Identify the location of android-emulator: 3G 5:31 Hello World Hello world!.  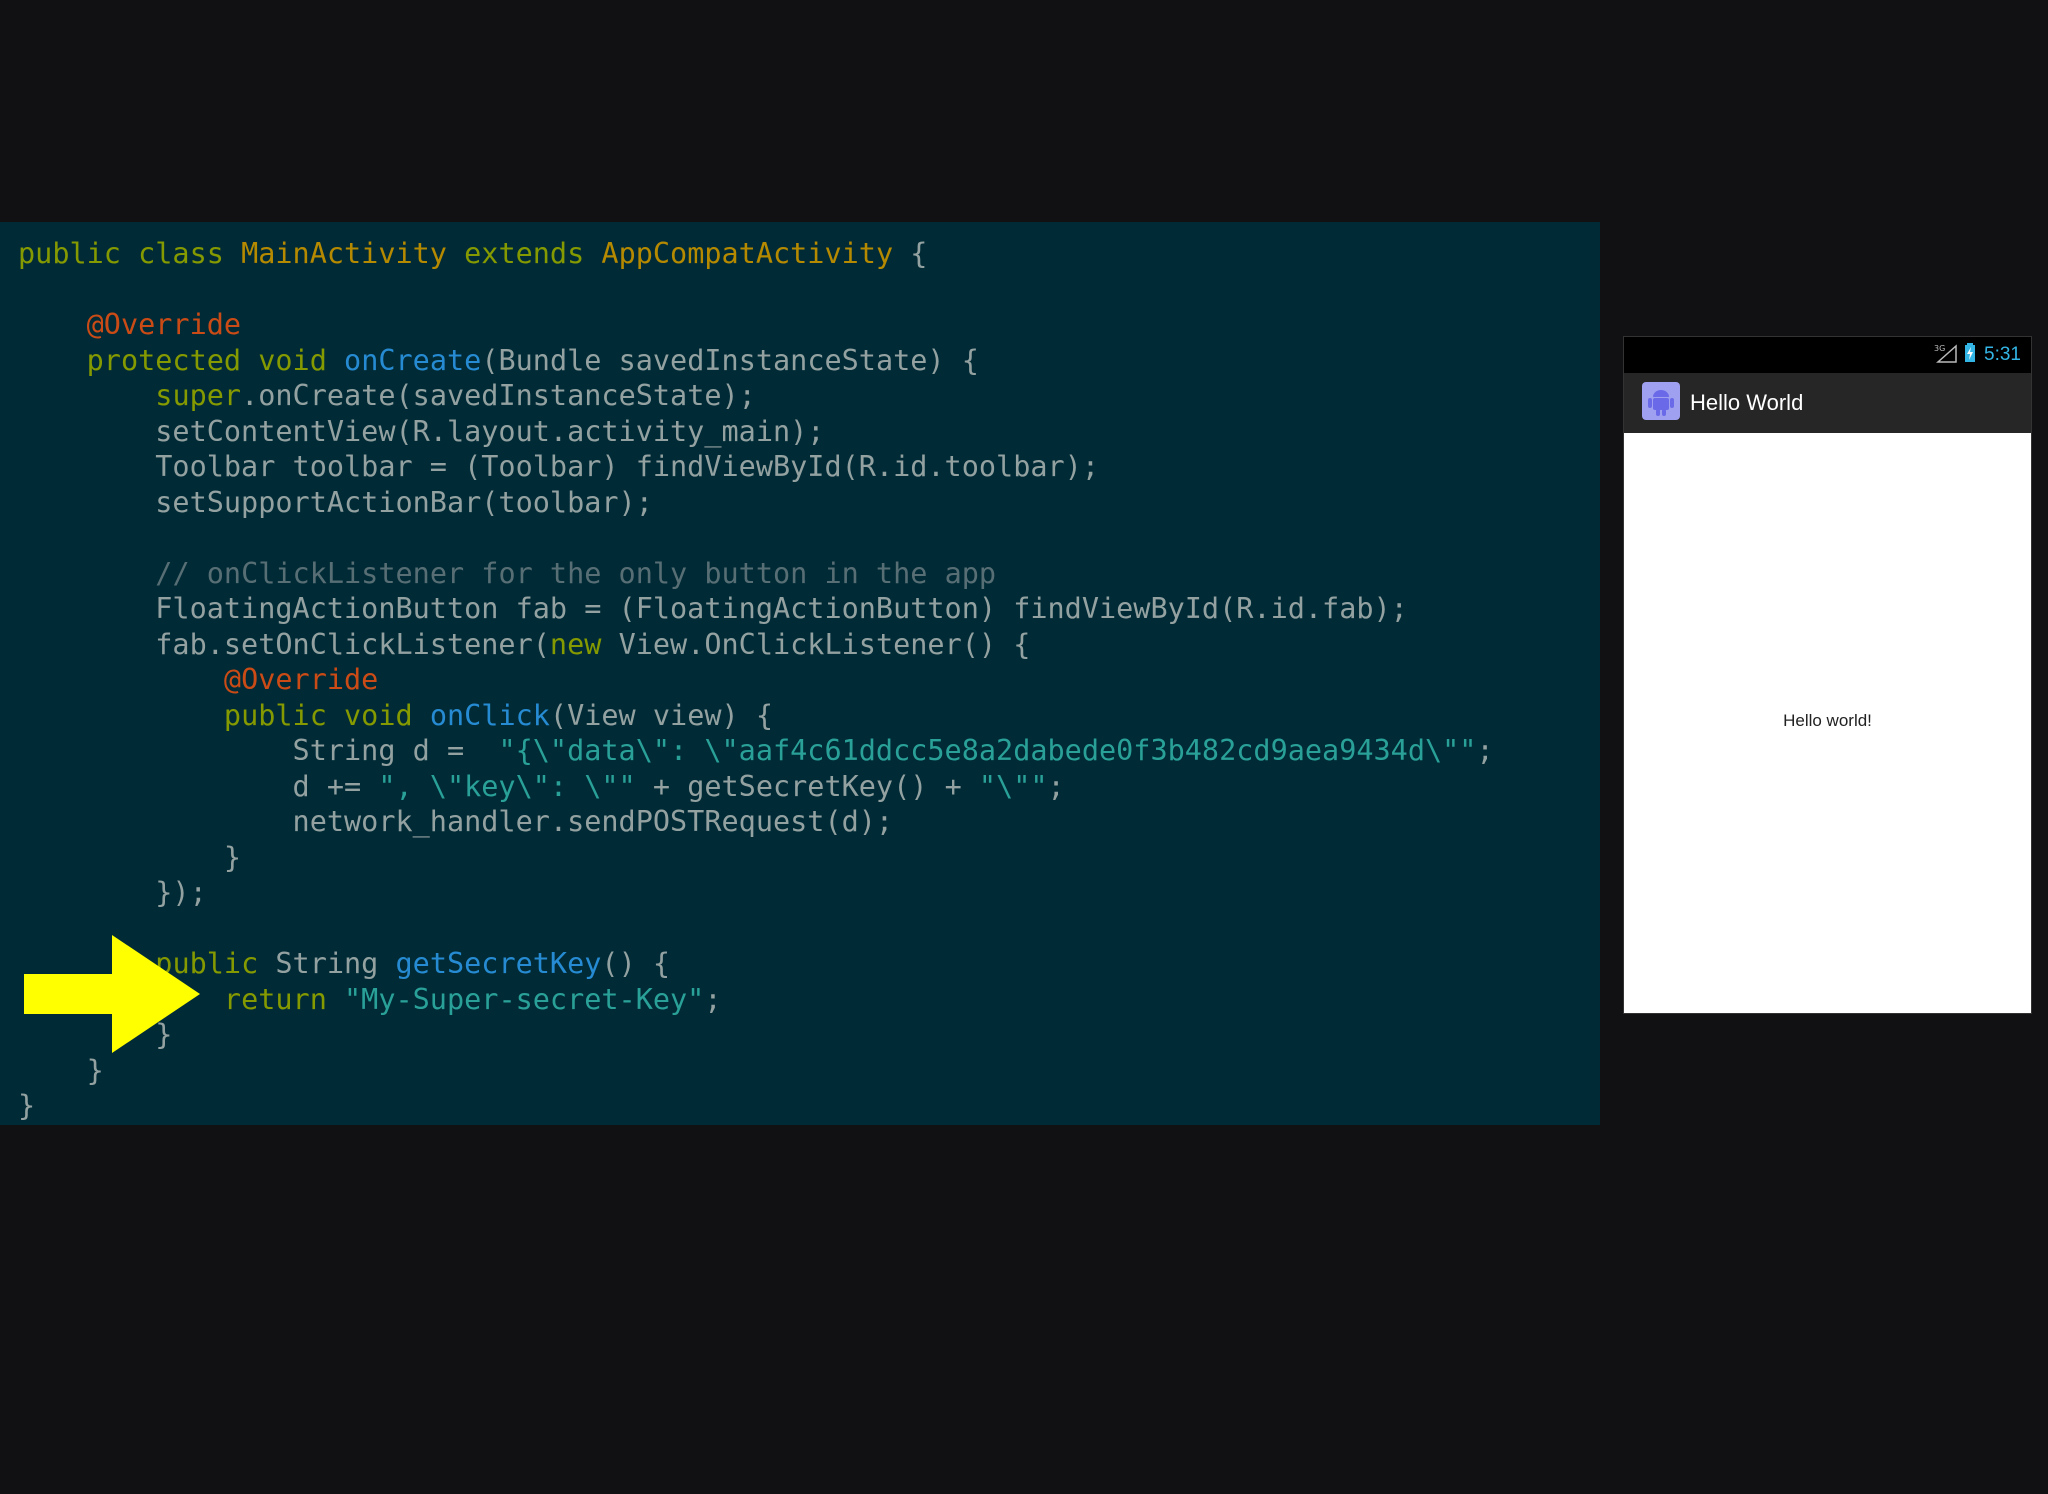
(1827, 675).